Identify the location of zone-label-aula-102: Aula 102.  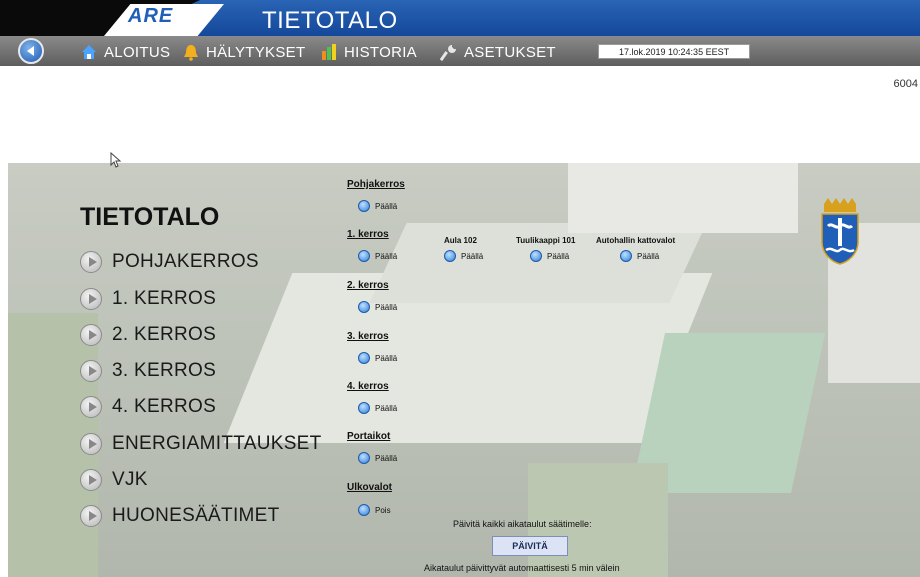
(460, 240).